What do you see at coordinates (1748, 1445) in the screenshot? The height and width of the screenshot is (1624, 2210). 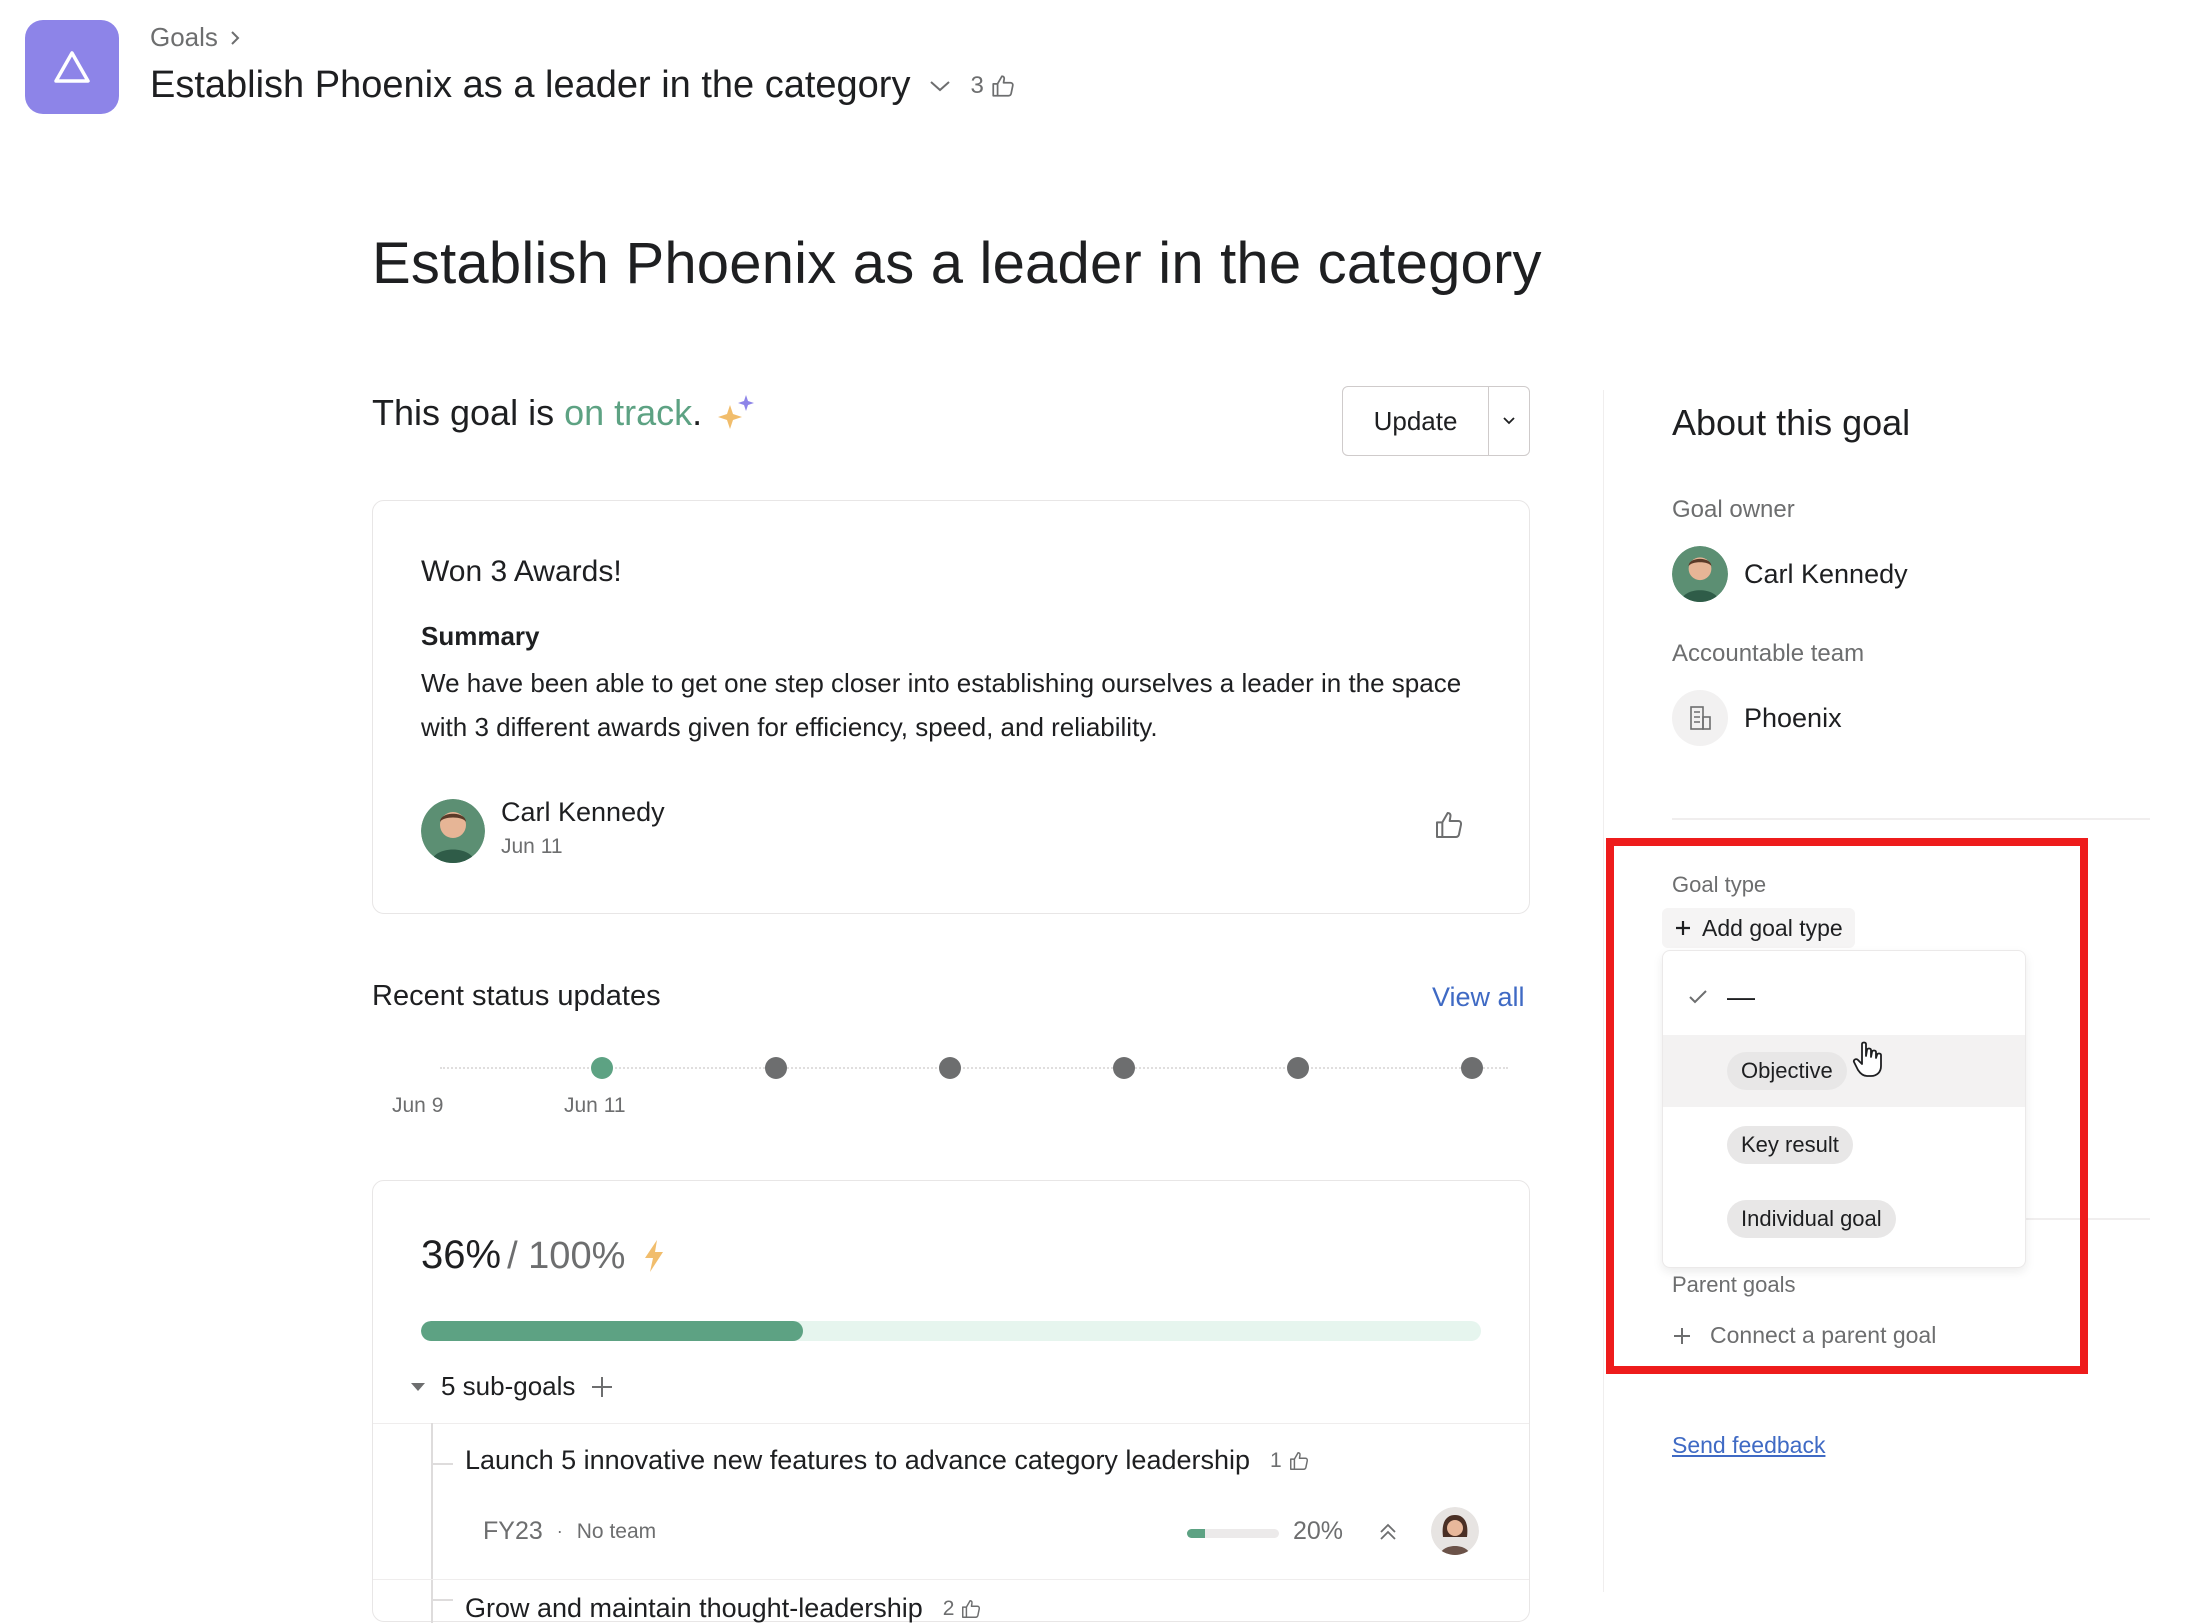 I see `send-feedback-link: Send feedback` at bounding box center [1748, 1445].